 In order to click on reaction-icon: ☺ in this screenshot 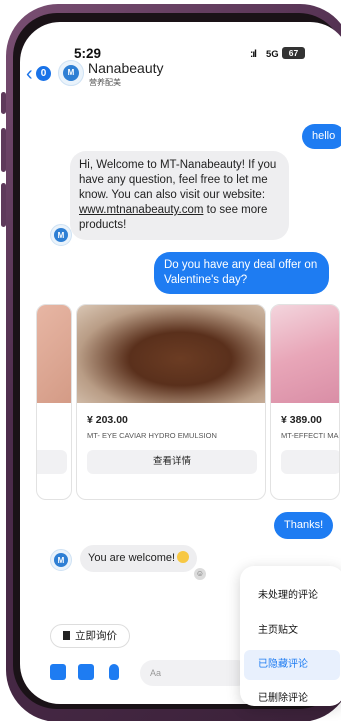, I will do `click(200, 574)`.